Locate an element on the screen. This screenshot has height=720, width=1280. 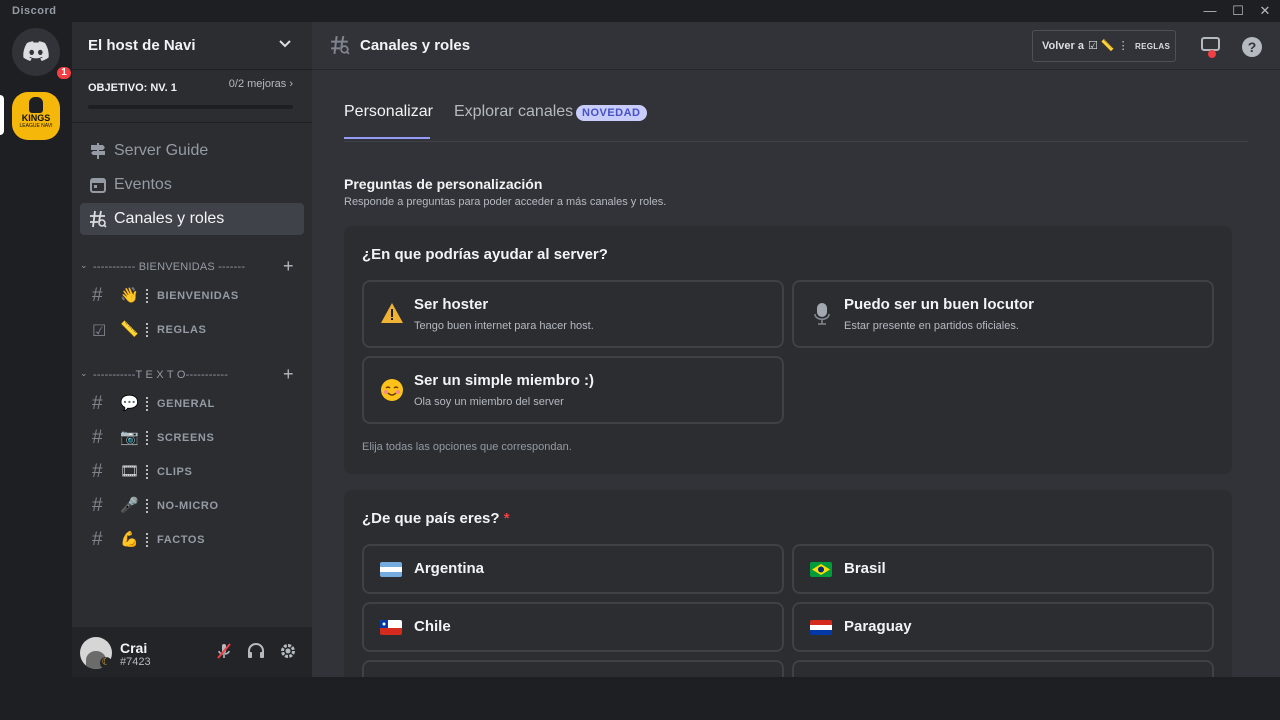
server-list: 1 KINGS LEAGUE NAVI is located at coordinates (37, 371).